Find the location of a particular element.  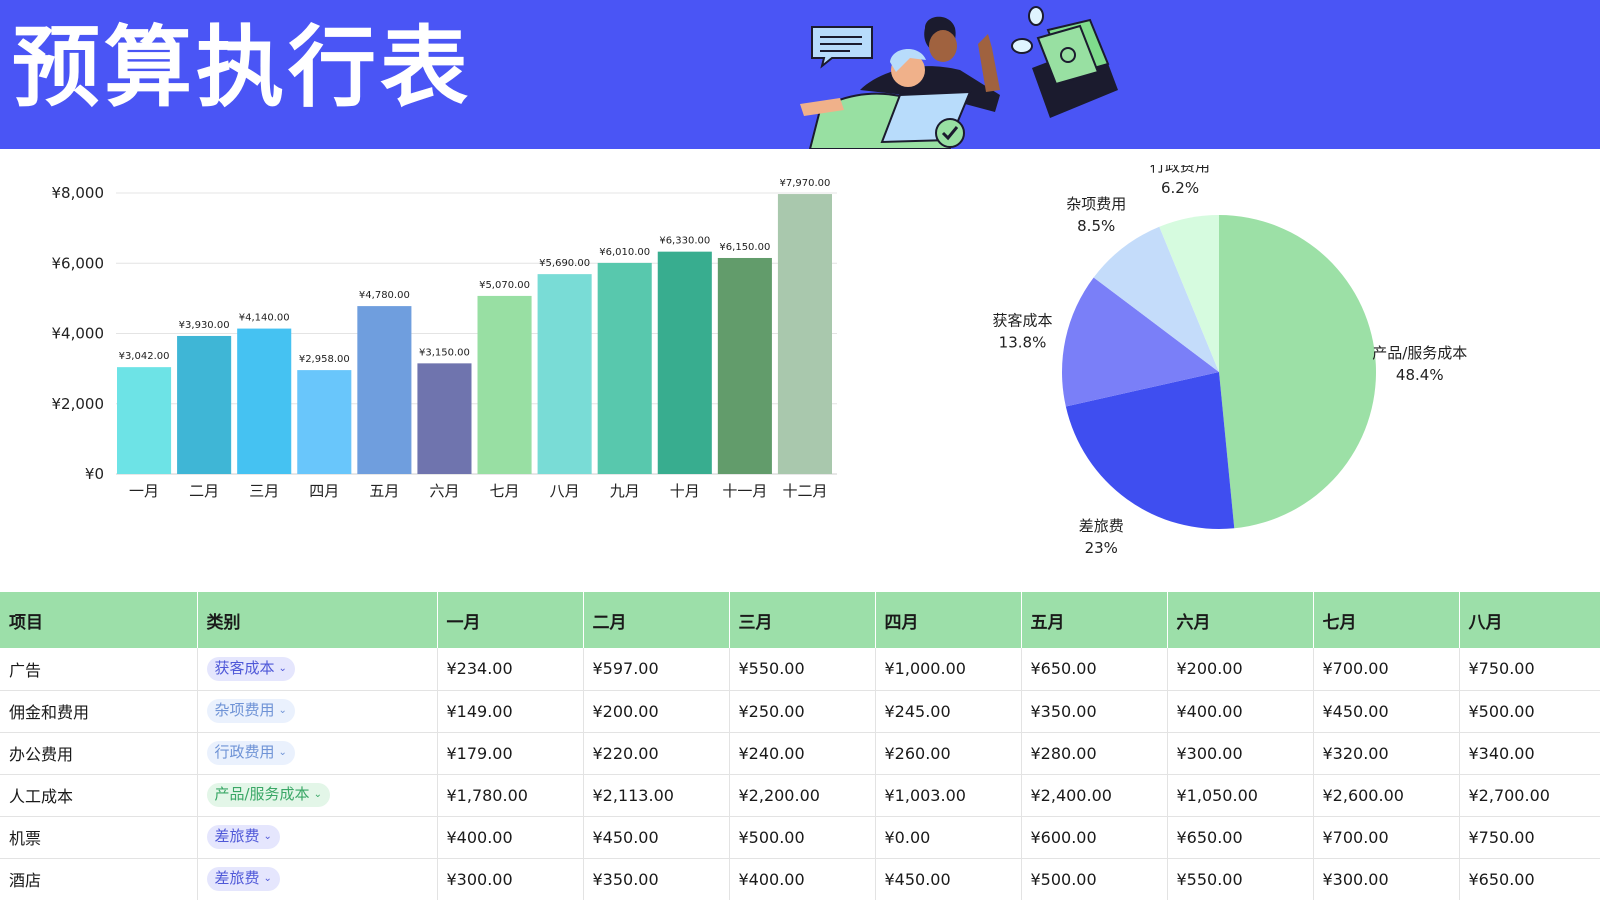

category-cell: 产品/服务成本 ⌄ is located at coordinates (317, 795).